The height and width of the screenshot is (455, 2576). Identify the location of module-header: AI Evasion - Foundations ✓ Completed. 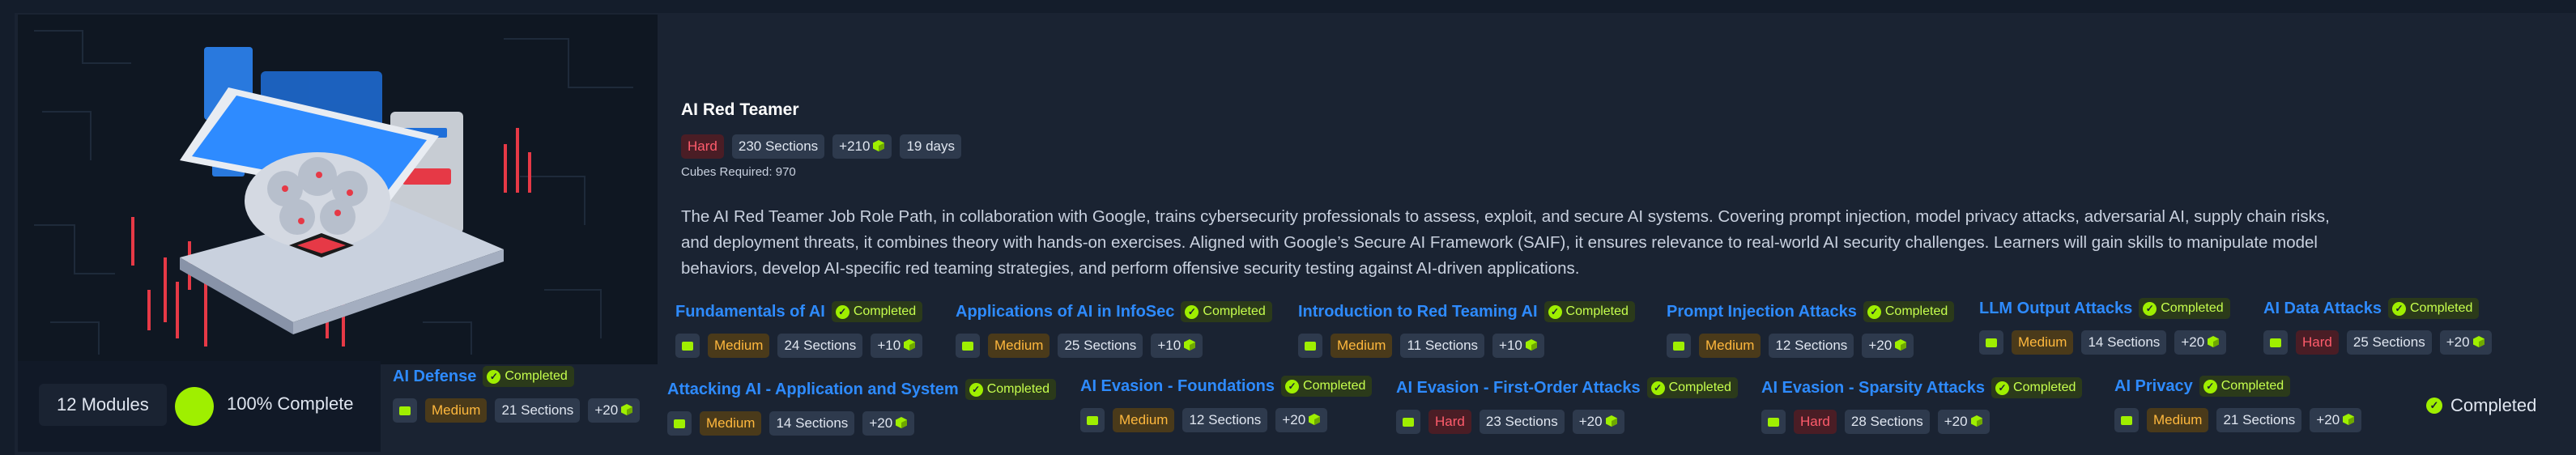
(1226, 387).